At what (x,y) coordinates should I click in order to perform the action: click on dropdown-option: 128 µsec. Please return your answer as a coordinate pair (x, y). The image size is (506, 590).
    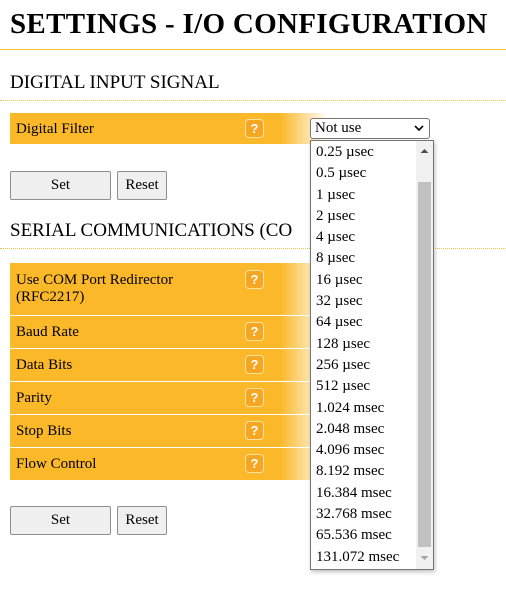
    Looking at the image, I should click on (363, 344).